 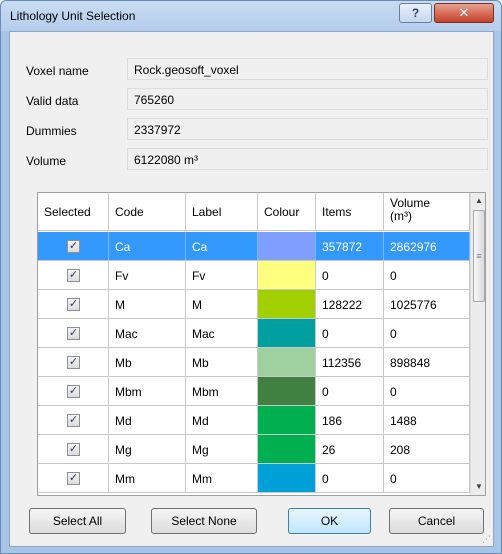 What do you see at coordinates (147, 420) in the screenshot?
I see `code-cell: Md` at bounding box center [147, 420].